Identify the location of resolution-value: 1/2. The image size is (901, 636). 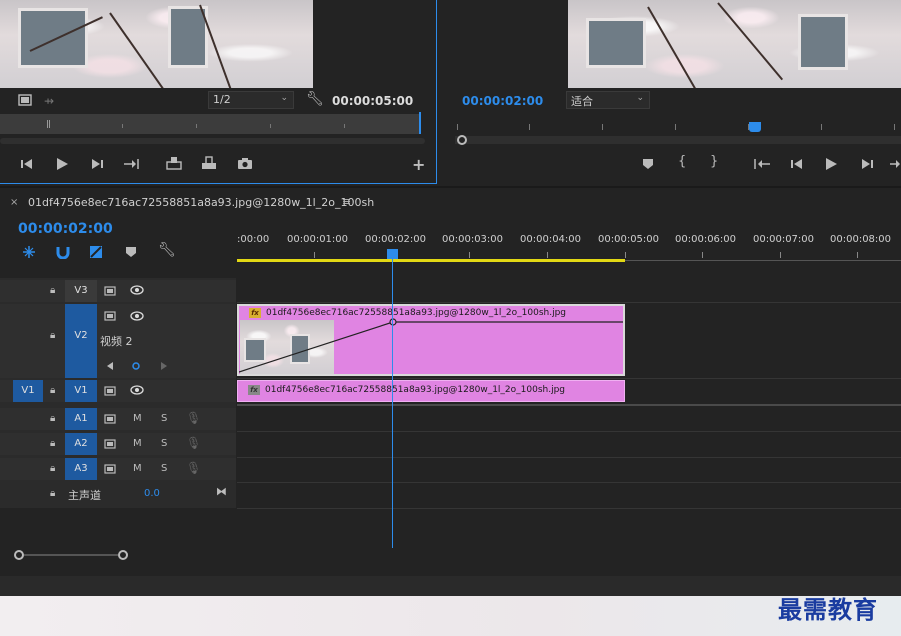
(222, 99).